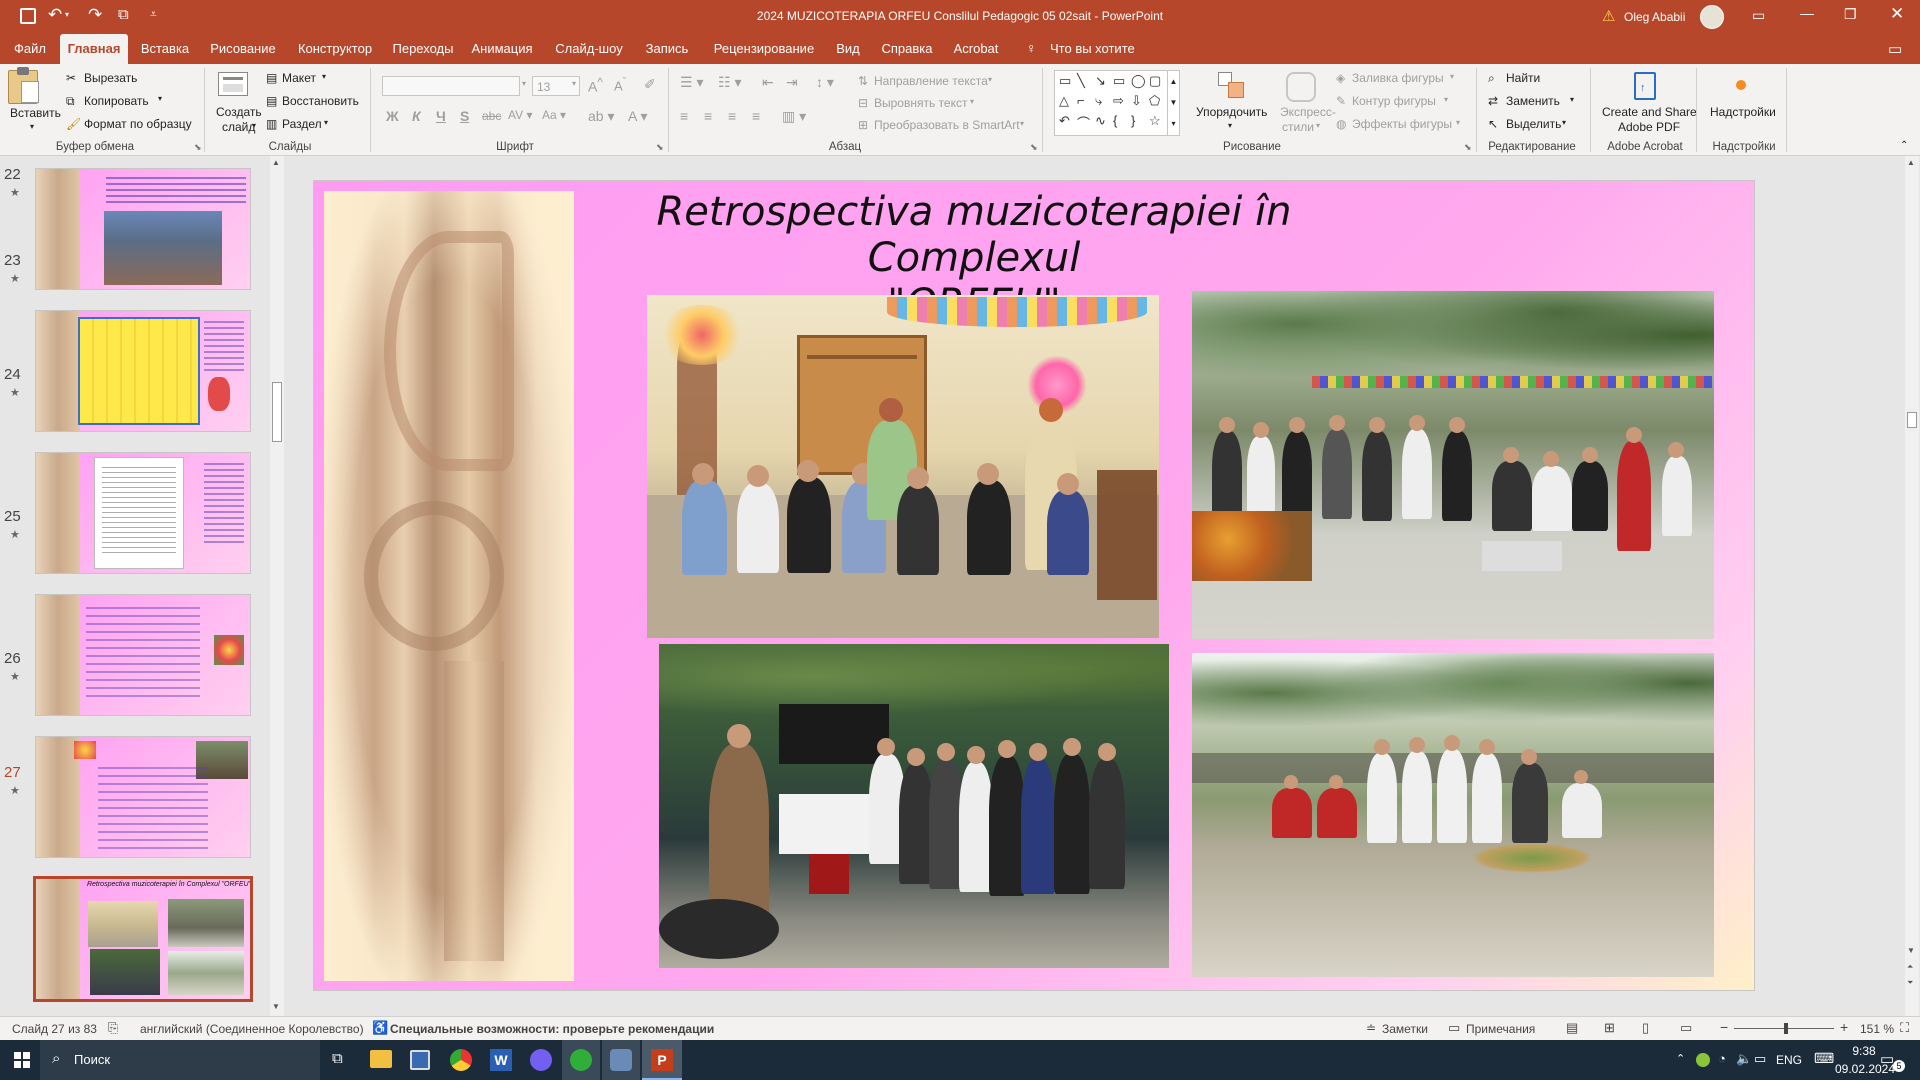 The image size is (1920, 1080). Describe the element at coordinates (914, 806) in the screenshot. I see `photo-outdoor-concert` at that location.